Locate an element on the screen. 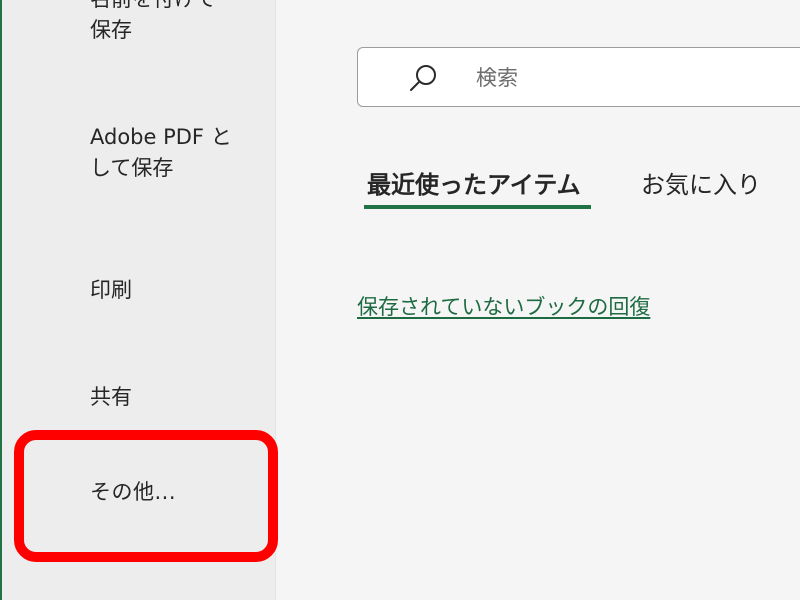  sidebar-item-share: 共有 is located at coordinates (111, 397).